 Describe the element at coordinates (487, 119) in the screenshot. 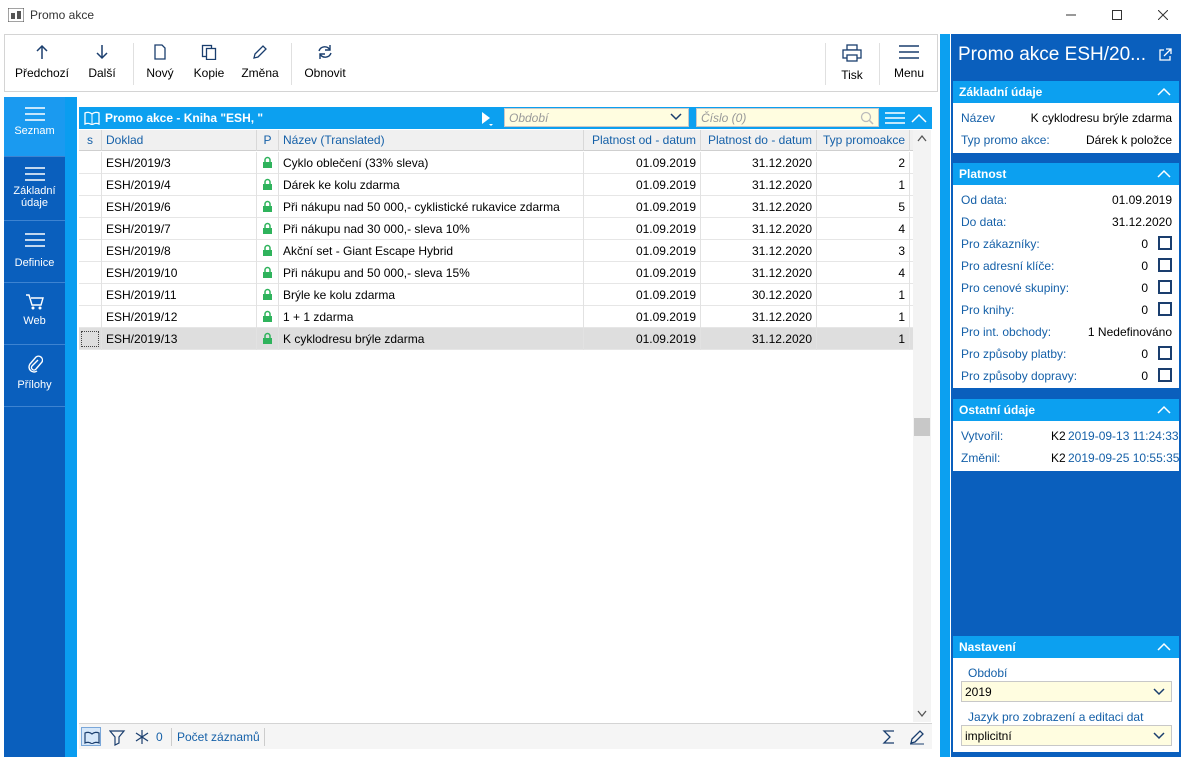

I see `play-dropdown-icon` at that location.